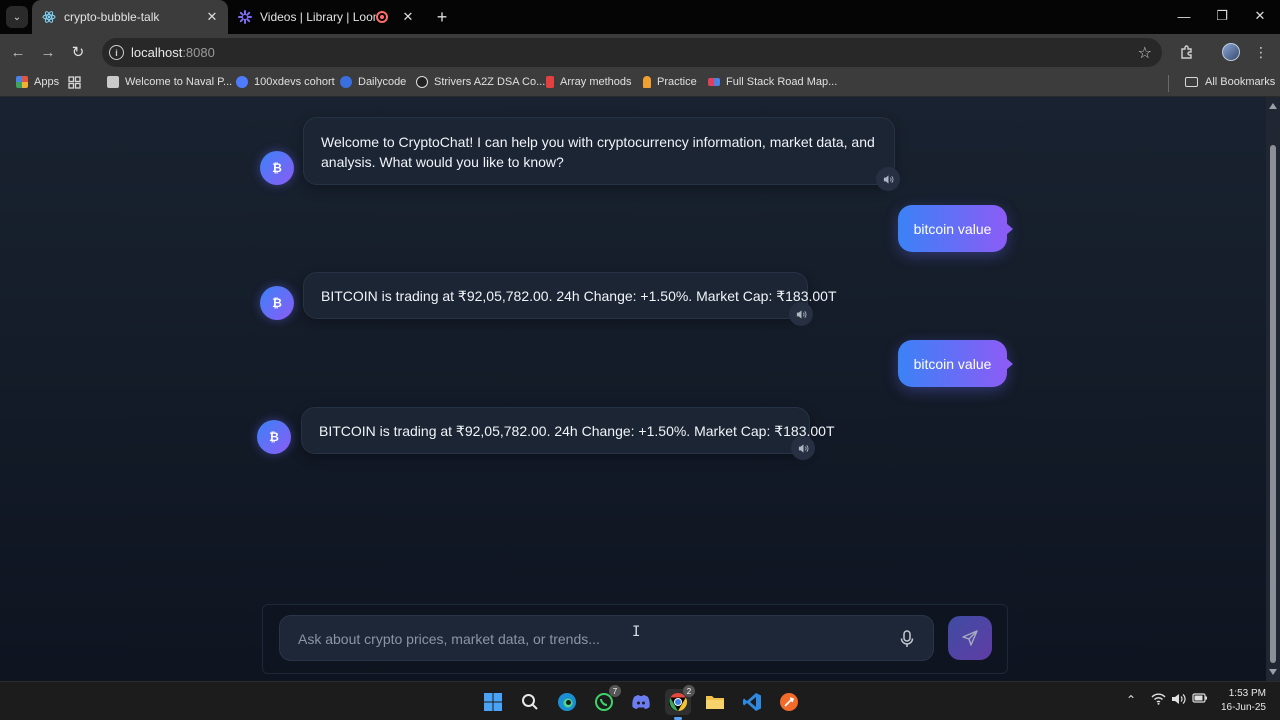 This screenshot has width=1280, height=720. What do you see at coordinates (907, 639) in the screenshot?
I see `microphone-icon` at bounding box center [907, 639].